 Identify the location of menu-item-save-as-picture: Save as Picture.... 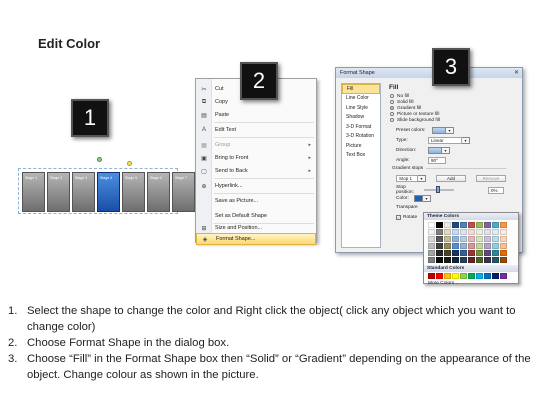
(256, 201).